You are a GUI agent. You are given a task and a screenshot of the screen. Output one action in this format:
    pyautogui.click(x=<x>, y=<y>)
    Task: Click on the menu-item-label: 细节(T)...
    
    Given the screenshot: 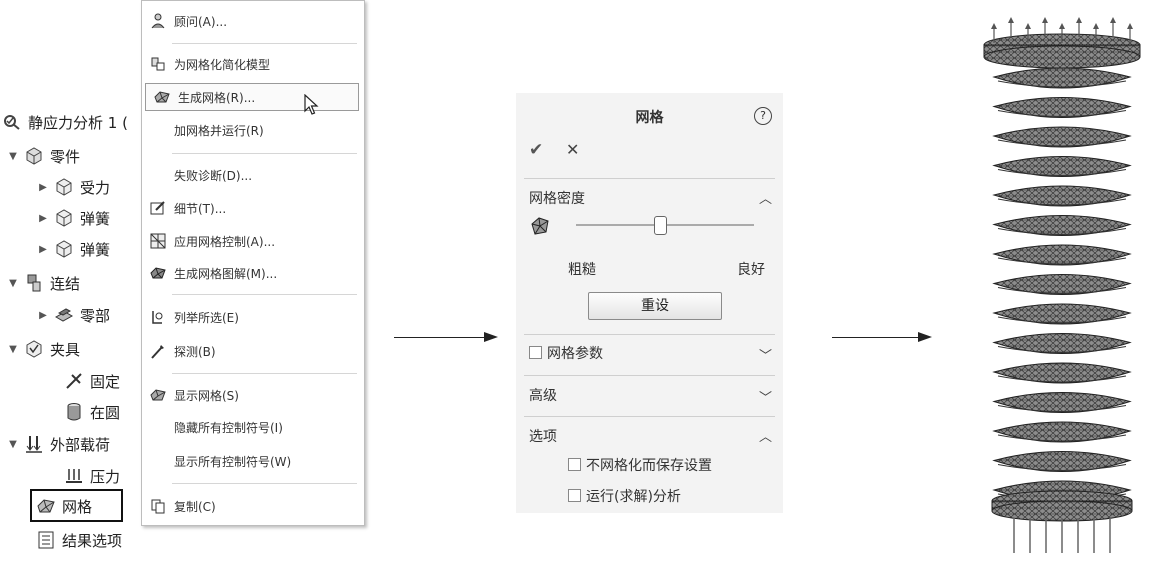 What is the action you would take?
    pyautogui.click(x=200, y=208)
    